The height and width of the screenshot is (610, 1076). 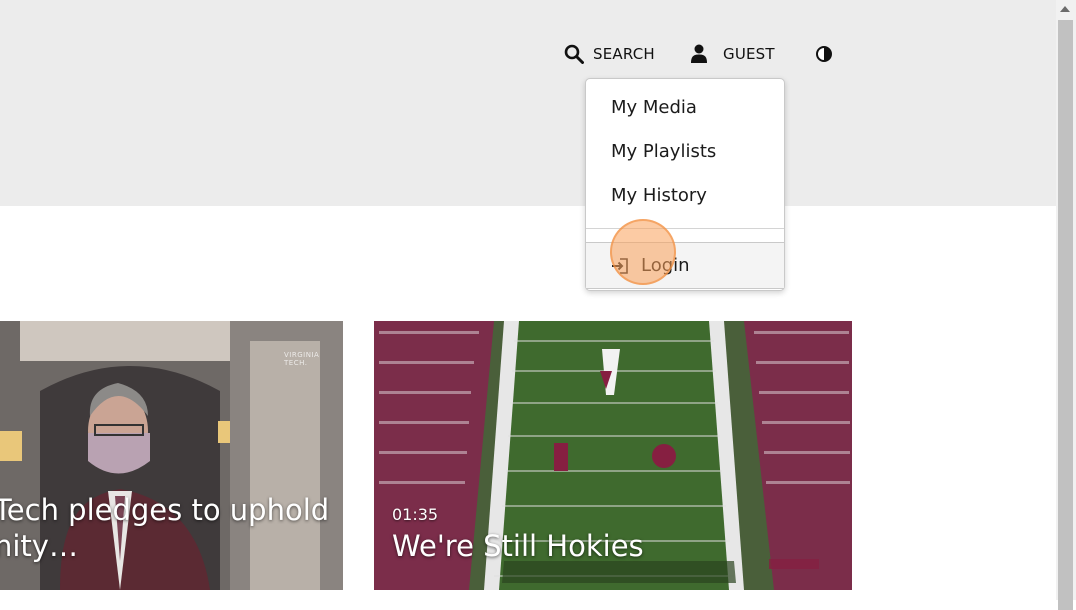 I want to click on login-button: Login, so click(x=685, y=265).